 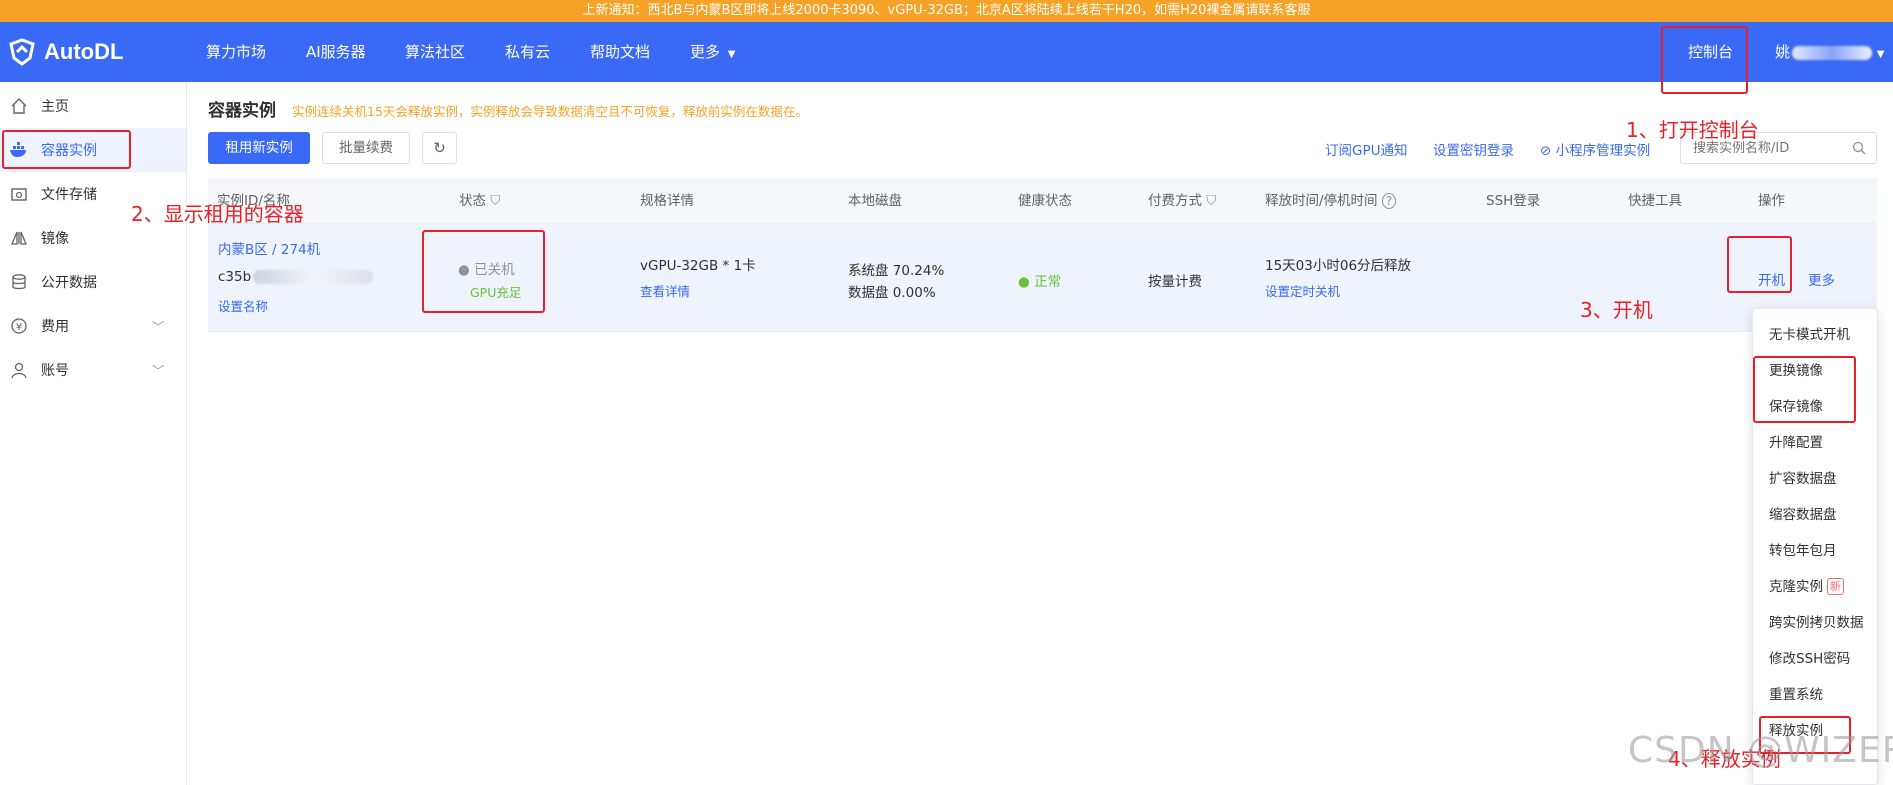 What do you see at coordinates (1389, 201) in the screenshot?
I see `help-icon: ?` at bounding box center [1389, 201].